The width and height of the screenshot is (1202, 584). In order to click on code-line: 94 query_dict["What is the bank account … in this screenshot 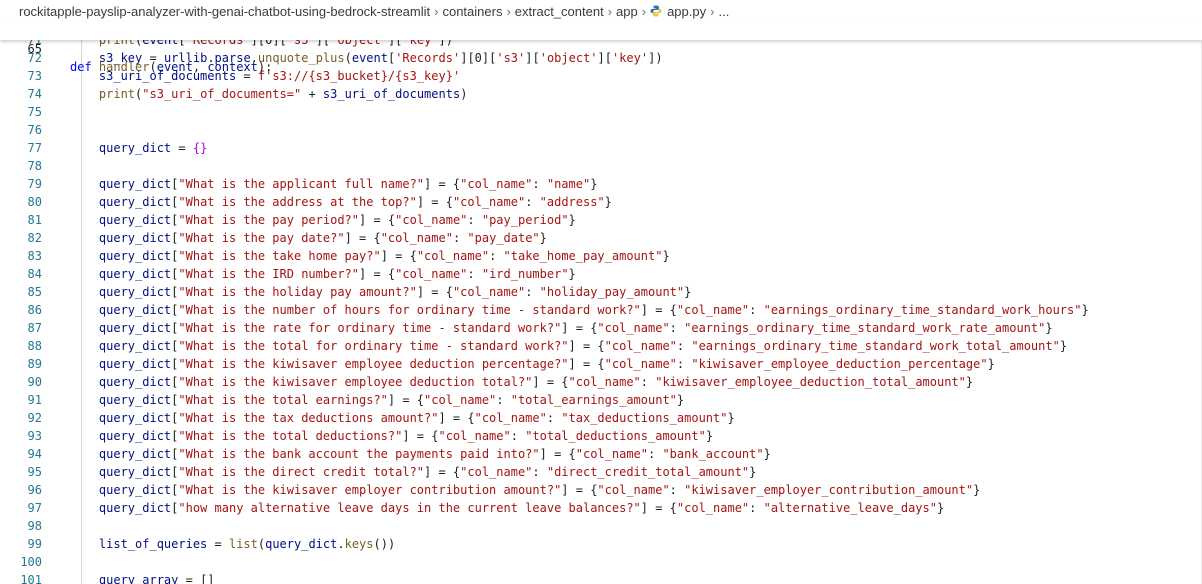, I will do `click(601, 454)`.